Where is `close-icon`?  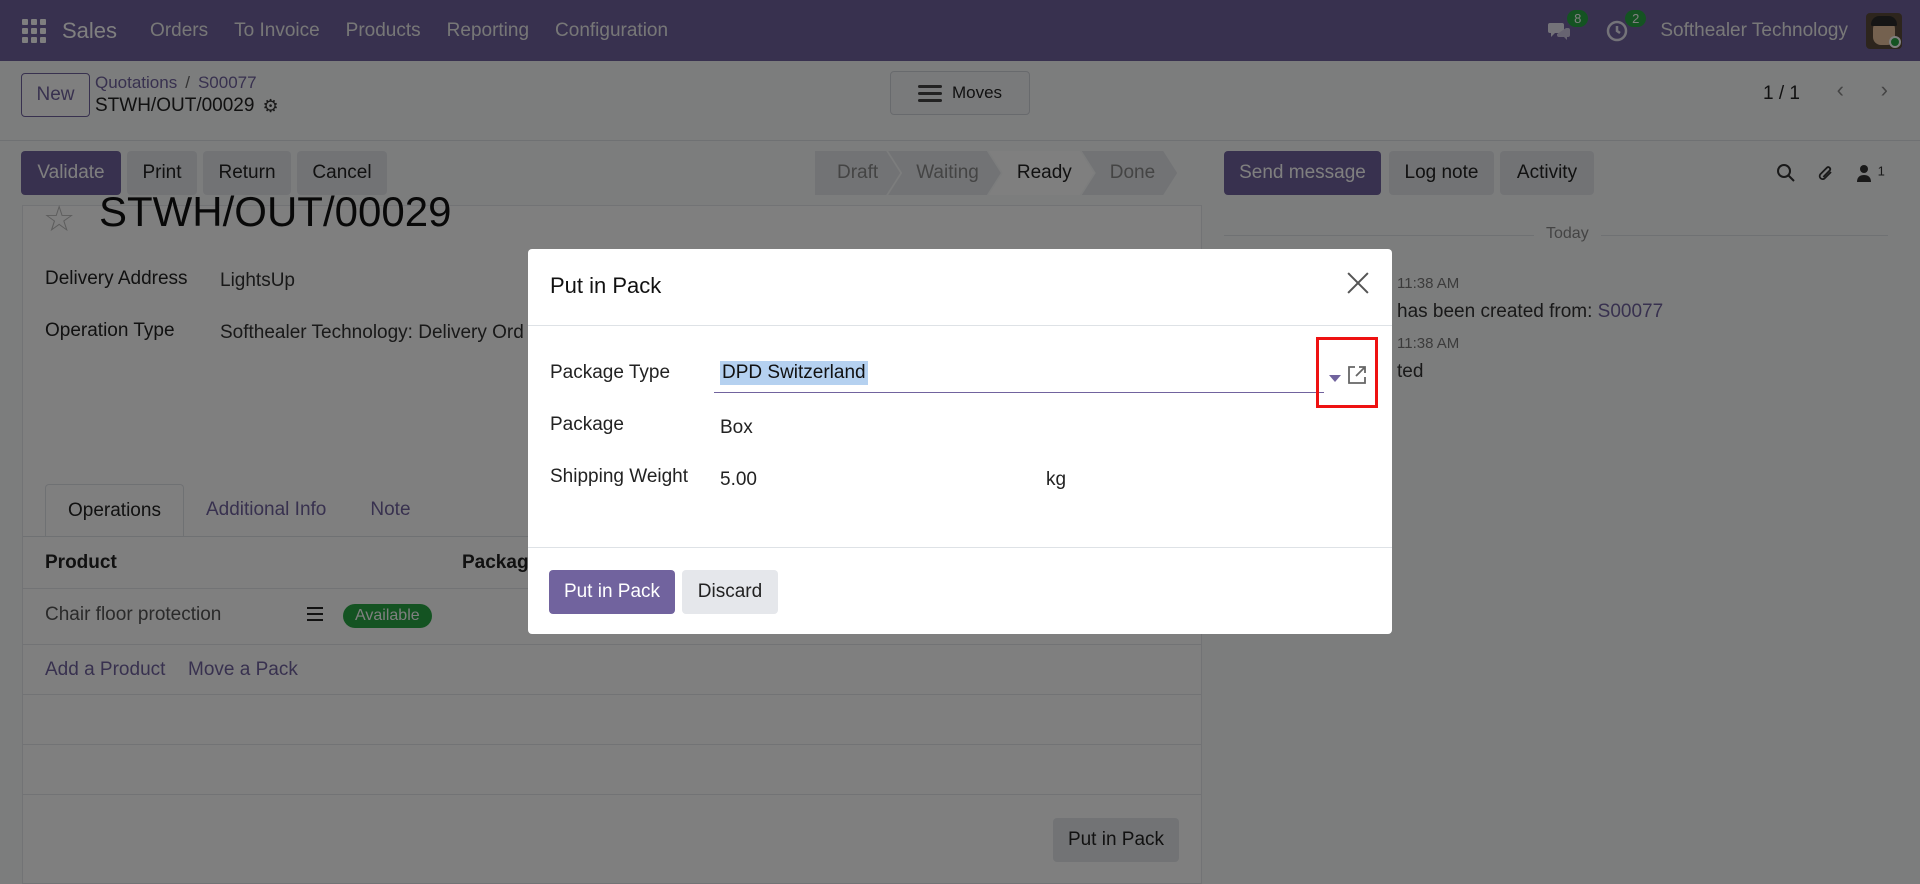 close-icon is located at coordinates (1358, 281).